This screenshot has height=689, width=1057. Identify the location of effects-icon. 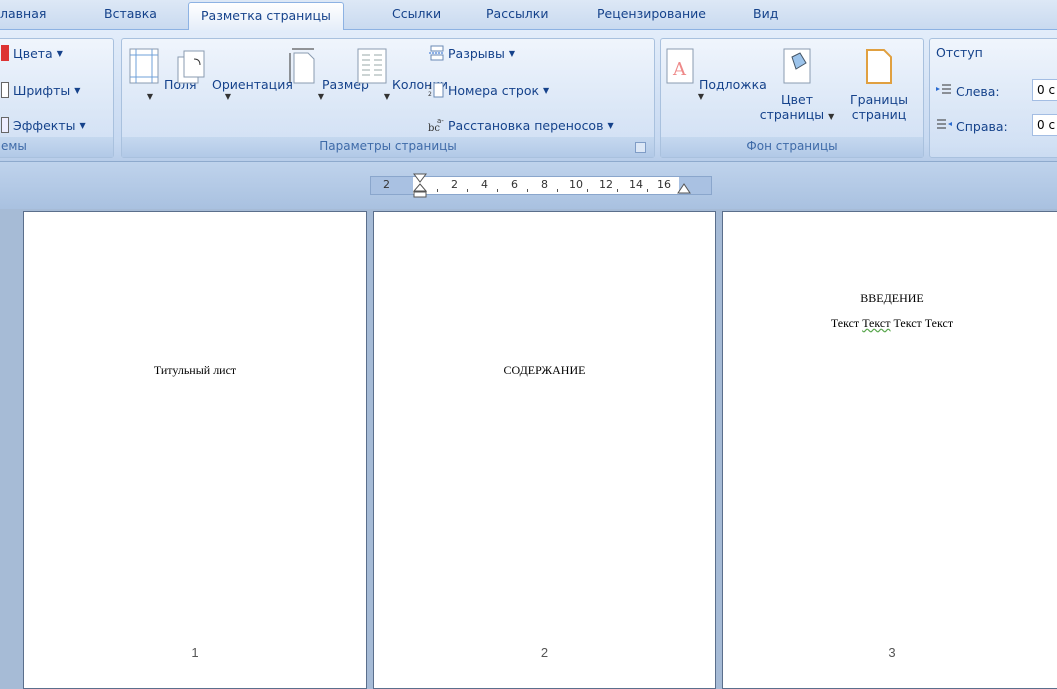
(5, 125).